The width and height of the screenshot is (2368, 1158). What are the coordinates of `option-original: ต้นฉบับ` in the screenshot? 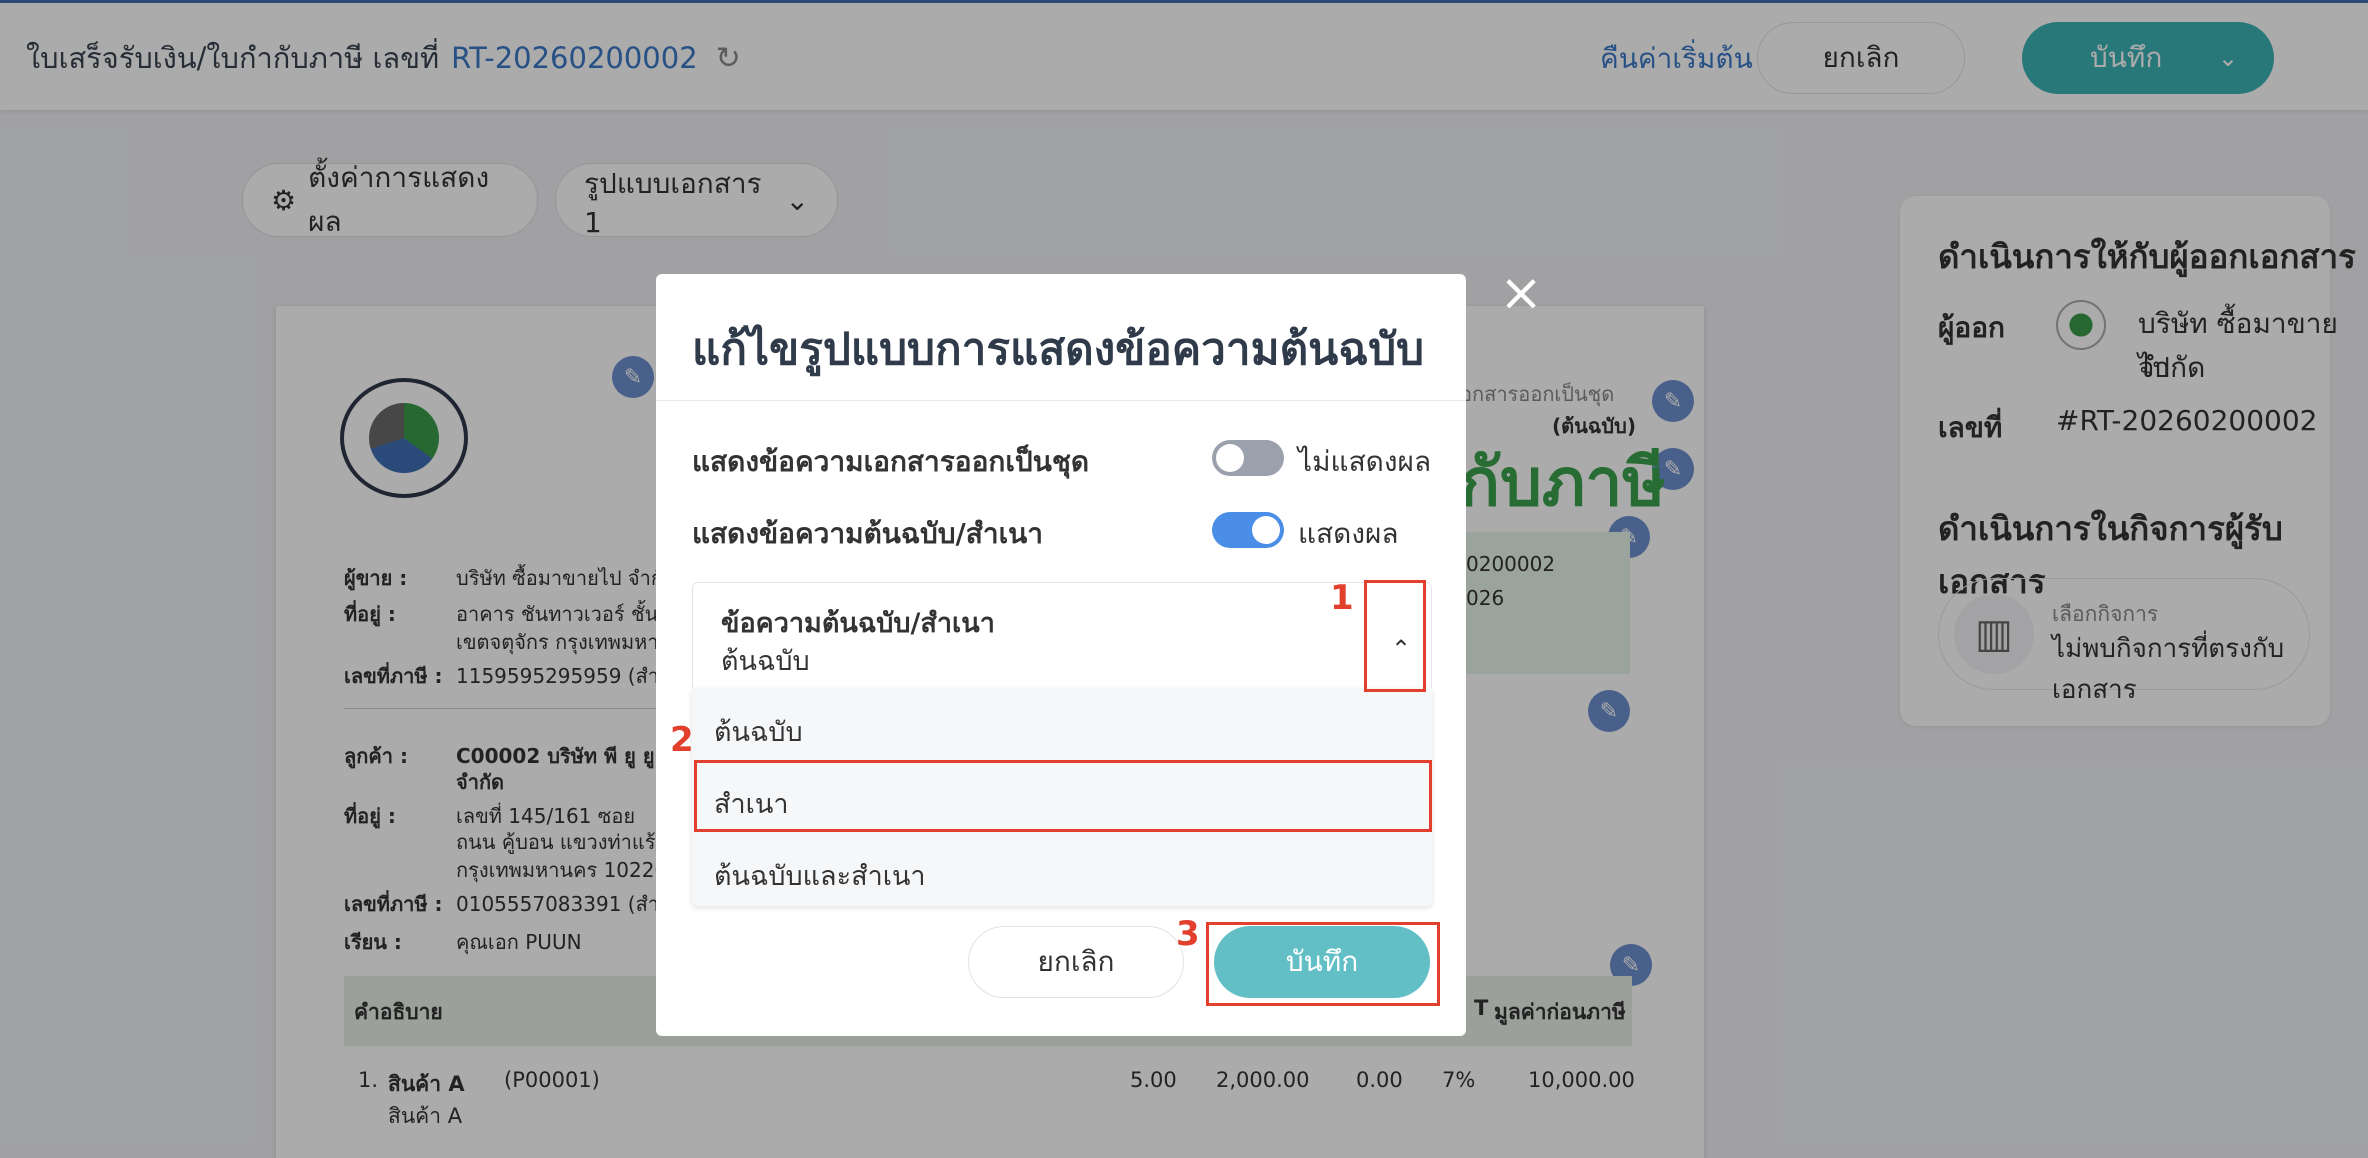 It's located at (758, 731).